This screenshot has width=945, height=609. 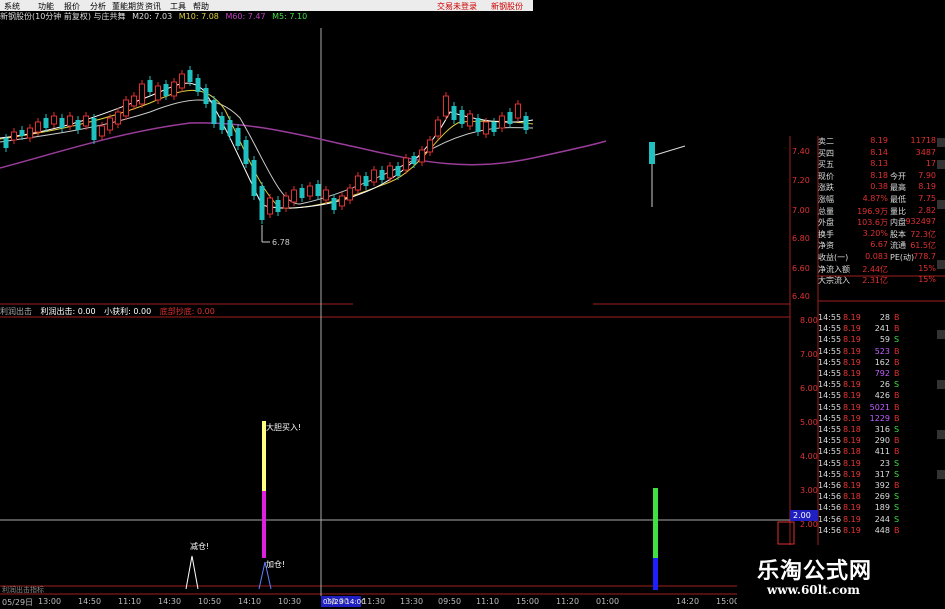 I want to click on quote-label: 现价, so click(x=826, y=176).